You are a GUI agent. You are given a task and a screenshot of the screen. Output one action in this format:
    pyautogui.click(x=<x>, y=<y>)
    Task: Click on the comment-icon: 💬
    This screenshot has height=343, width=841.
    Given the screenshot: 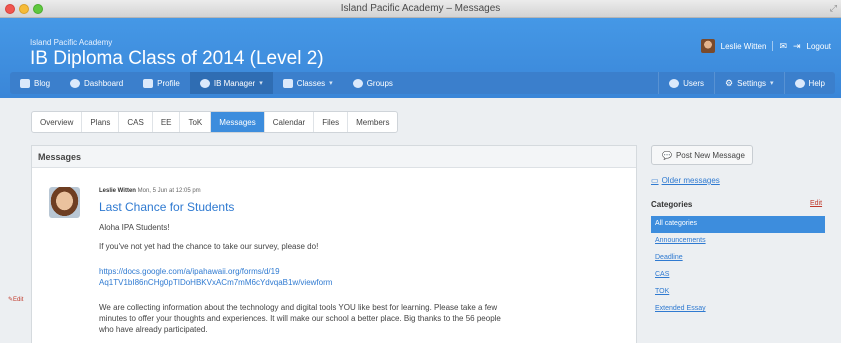 What is the action you would take?
    pyautogui.click(x=667, y=155)
    